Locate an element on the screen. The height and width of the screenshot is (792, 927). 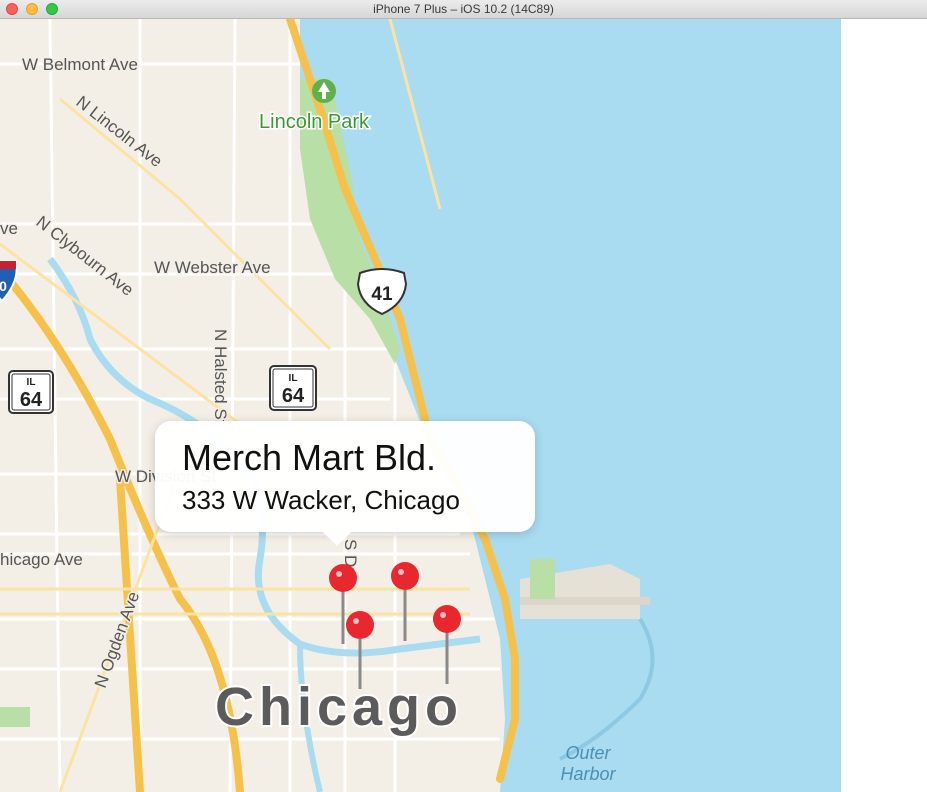
callout-pointer is located at coordinates (337, 538).